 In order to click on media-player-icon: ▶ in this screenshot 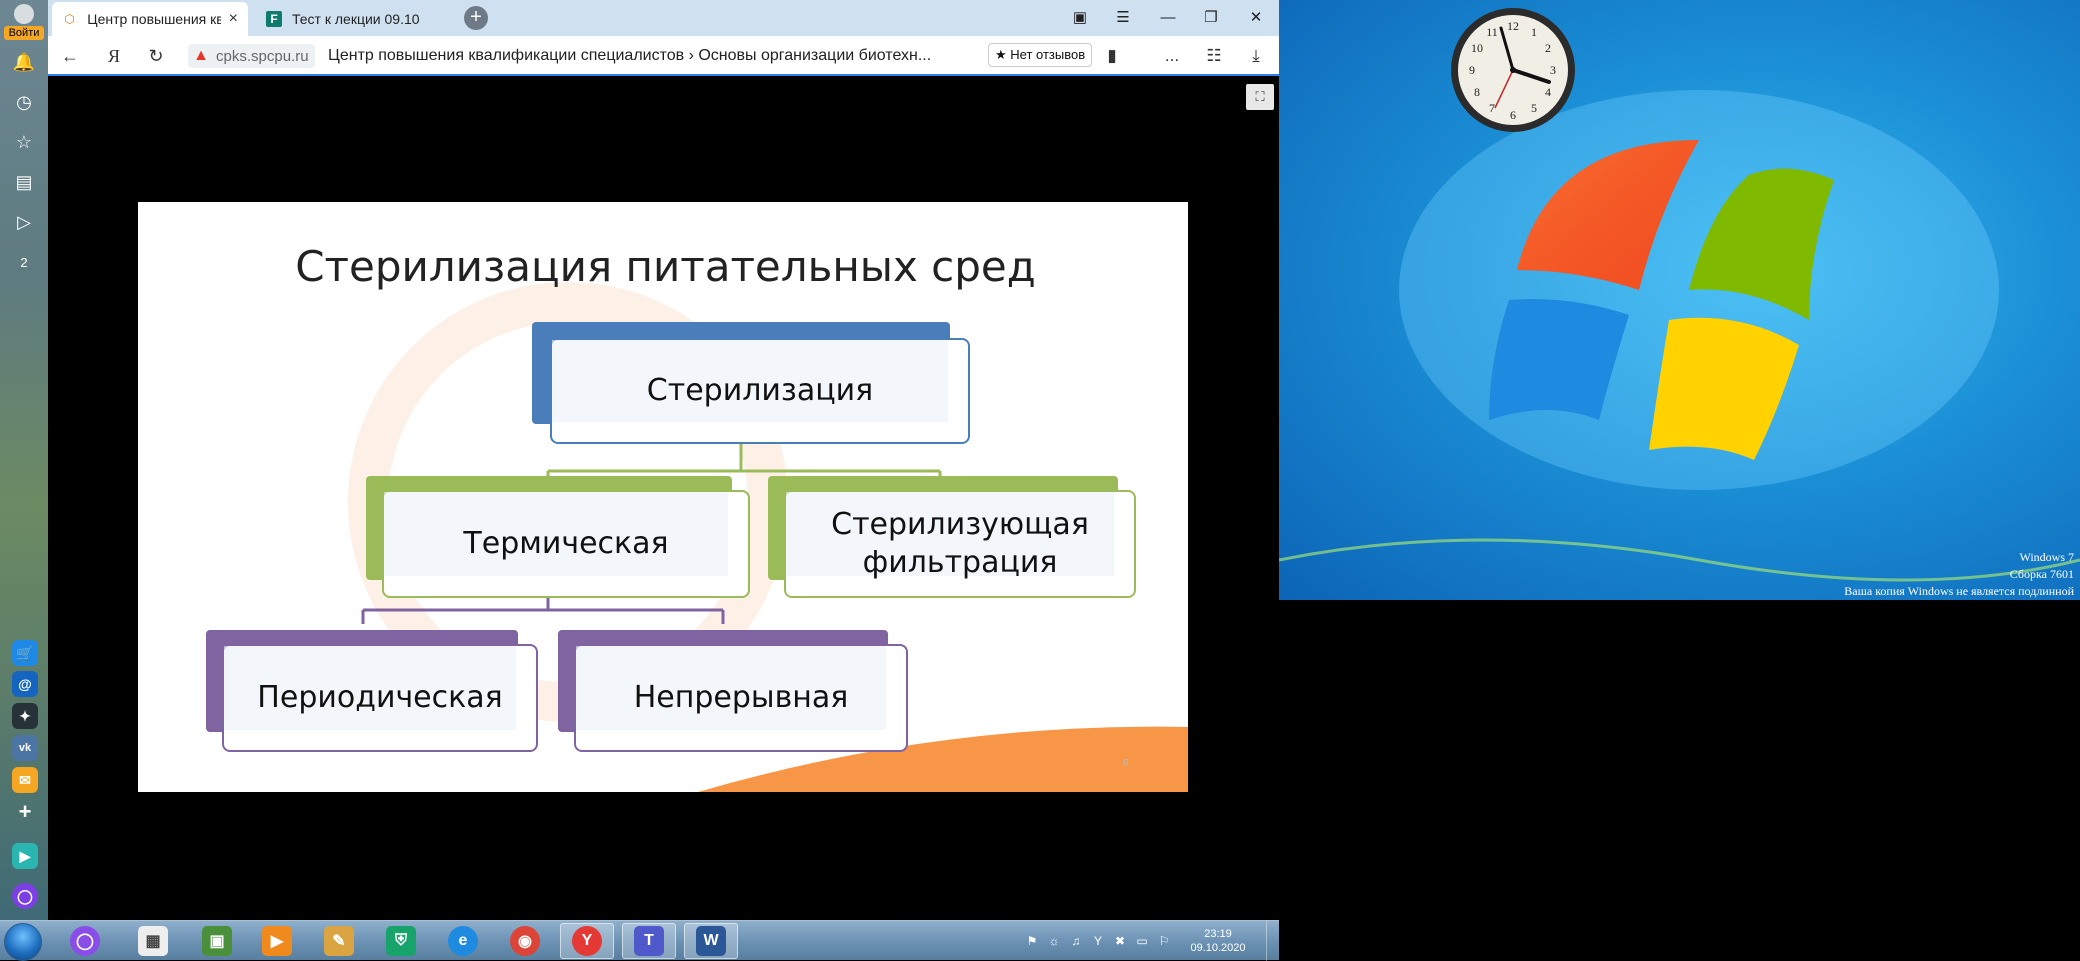, I will do `click(277, 941)`.